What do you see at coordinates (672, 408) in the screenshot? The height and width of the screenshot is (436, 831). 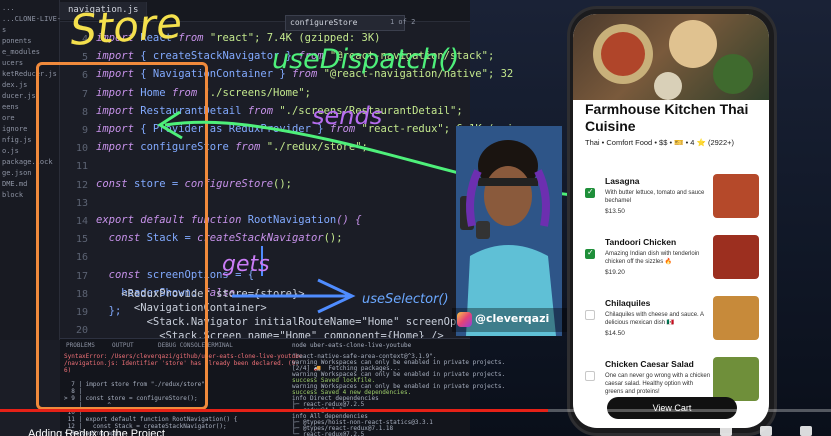 I see `view-cart-button: View Cart` at bounding box center [672, 408].